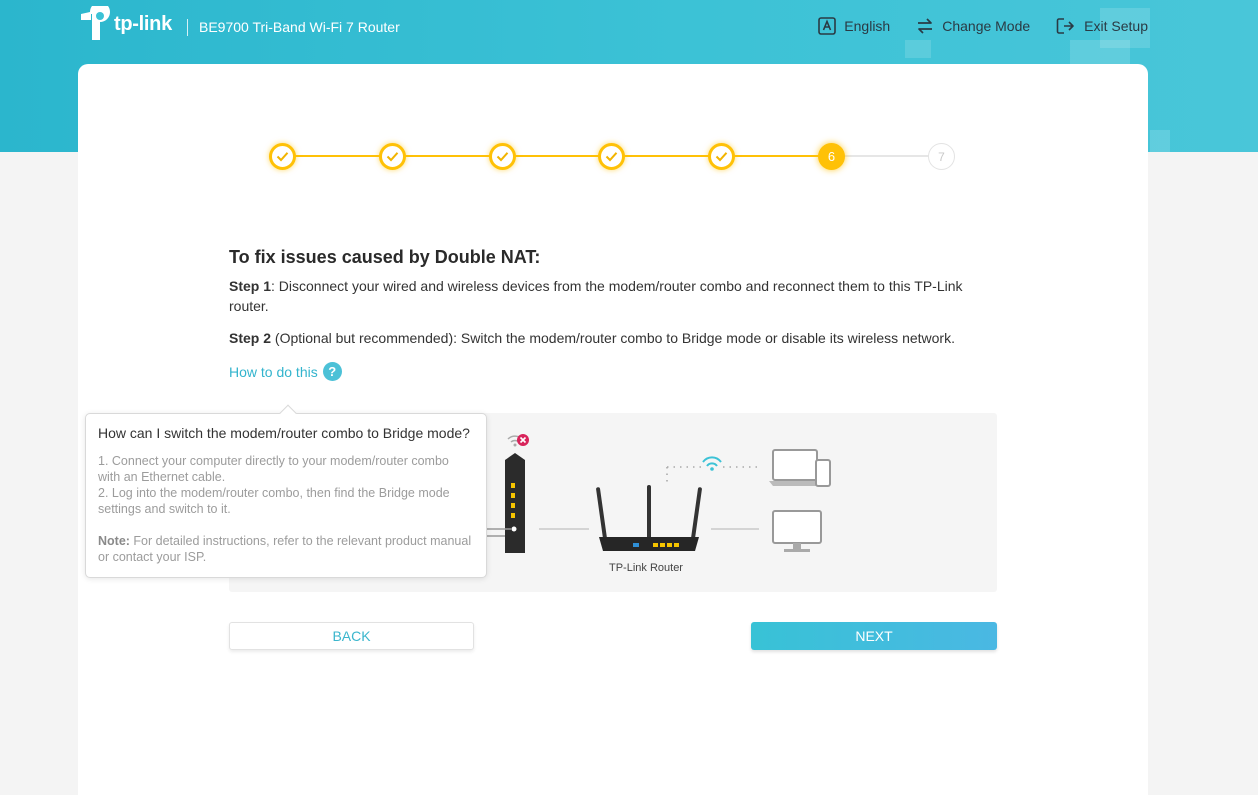 The width and height of the screenshot is (1258, 795). I want to click on step-3-done, so click(502, 156).